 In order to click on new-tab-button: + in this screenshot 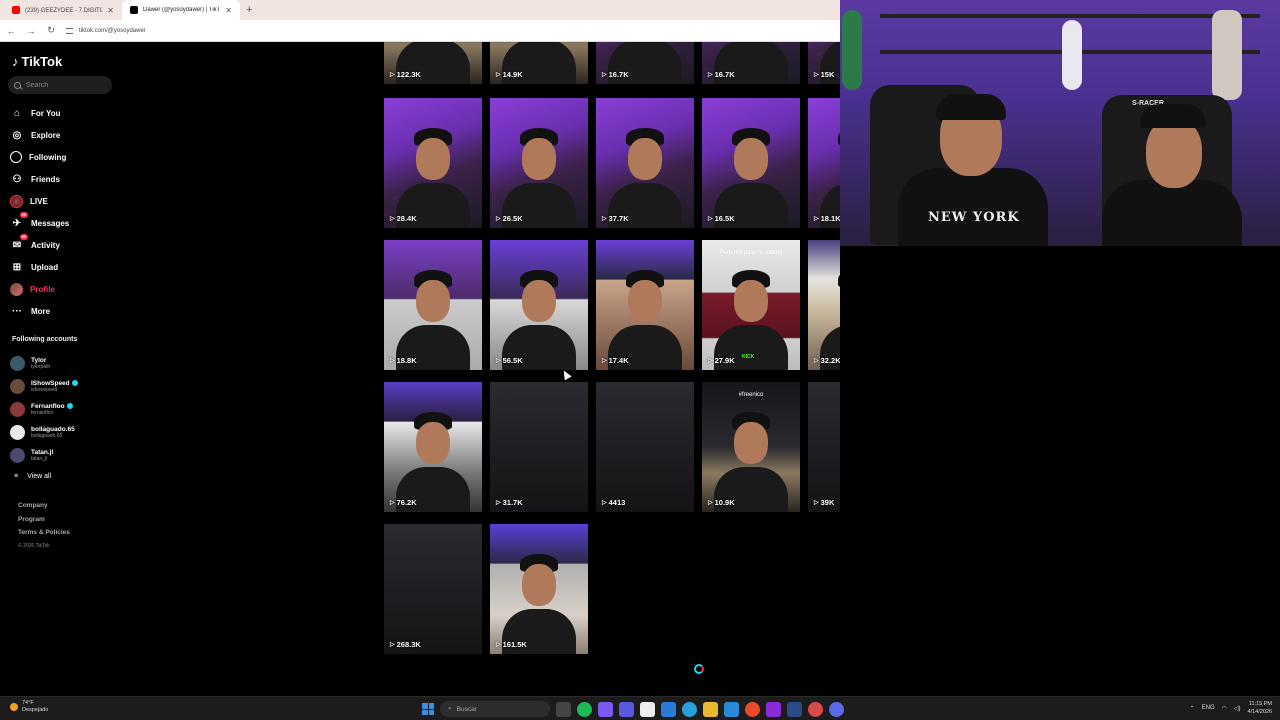, I will do `click(249, 10)`.